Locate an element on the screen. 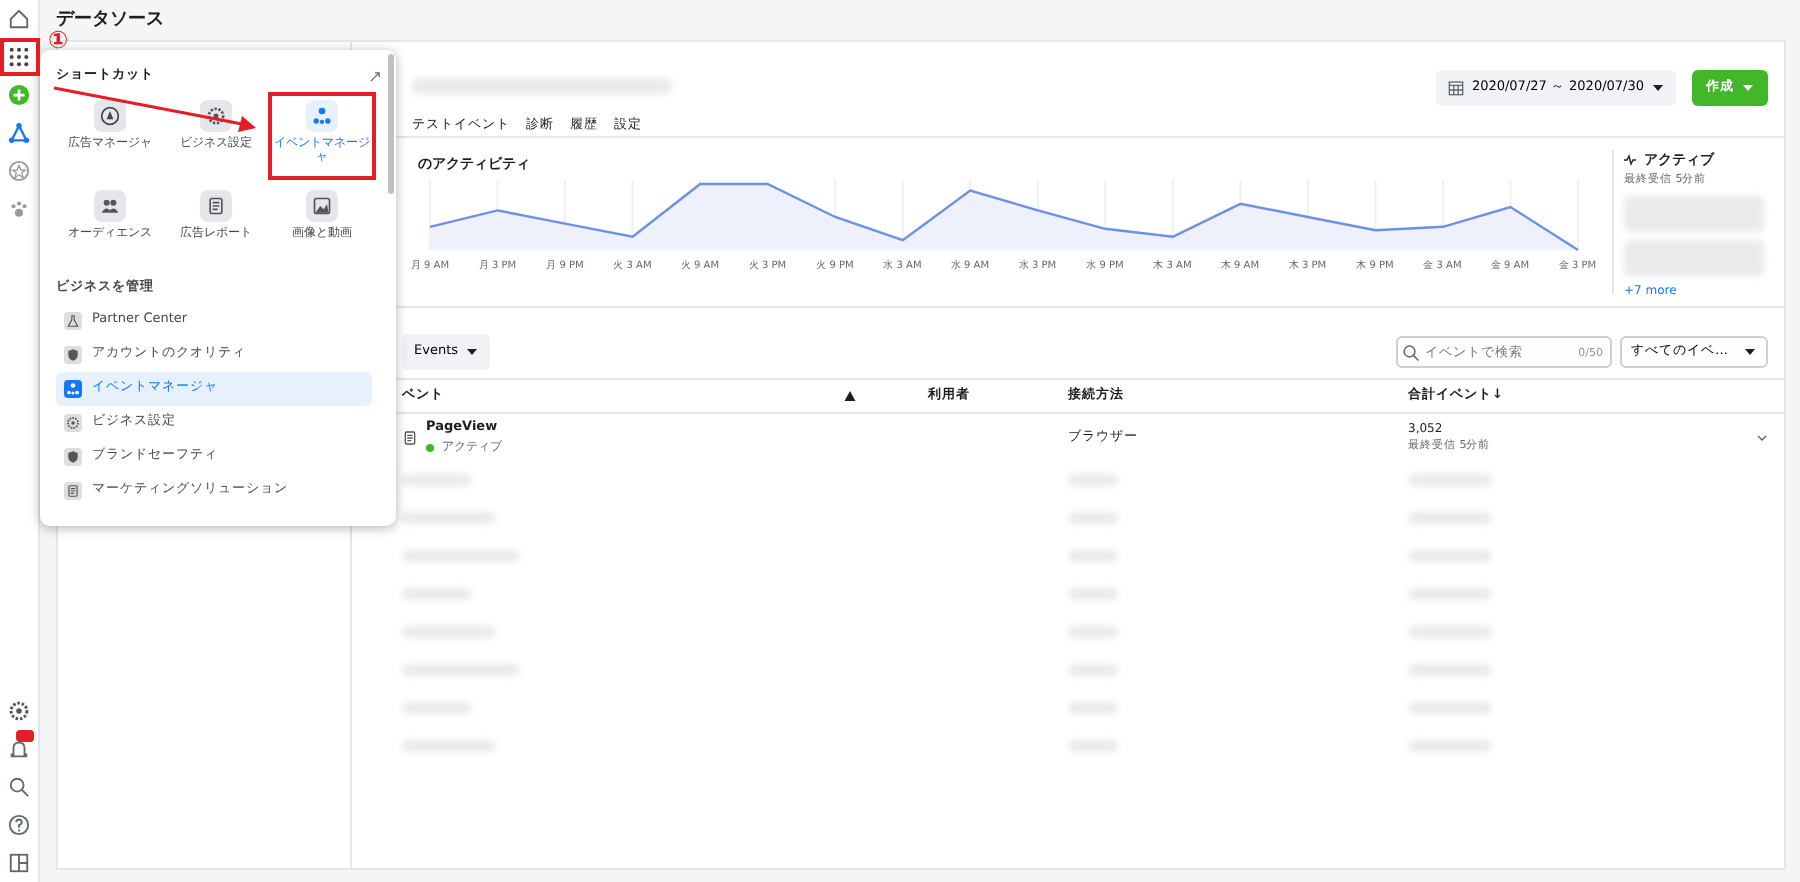 This screenshot has height=882, width=1800. calendar-icon is located at coordinates (1455, 87).